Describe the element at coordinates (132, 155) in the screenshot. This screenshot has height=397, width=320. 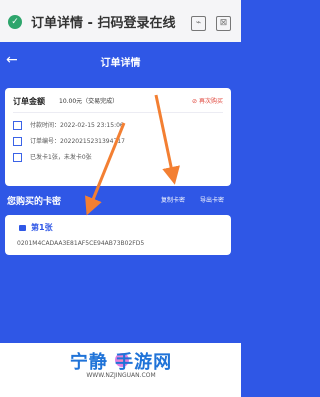
I see `annotation-arrows` at that location.